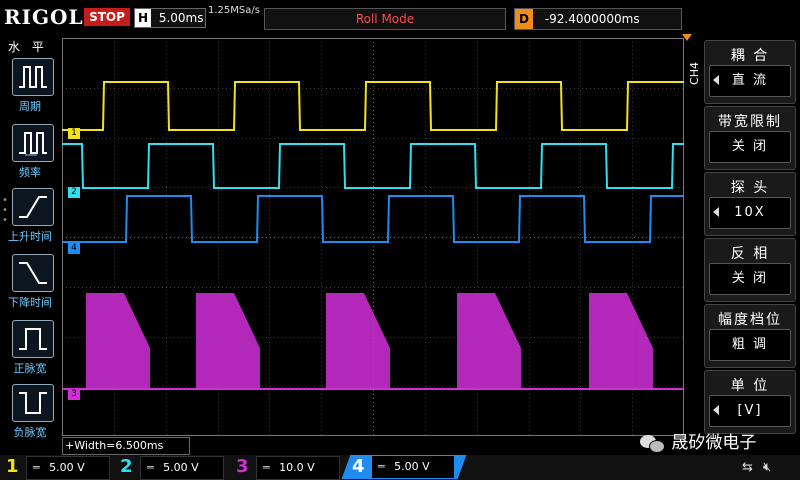 The image size is (800, 480). What do you see at coordinates (592, 19) in the screenshot?
I see `delay-value: -92.4000000ms` at bounding box center [592, 19].